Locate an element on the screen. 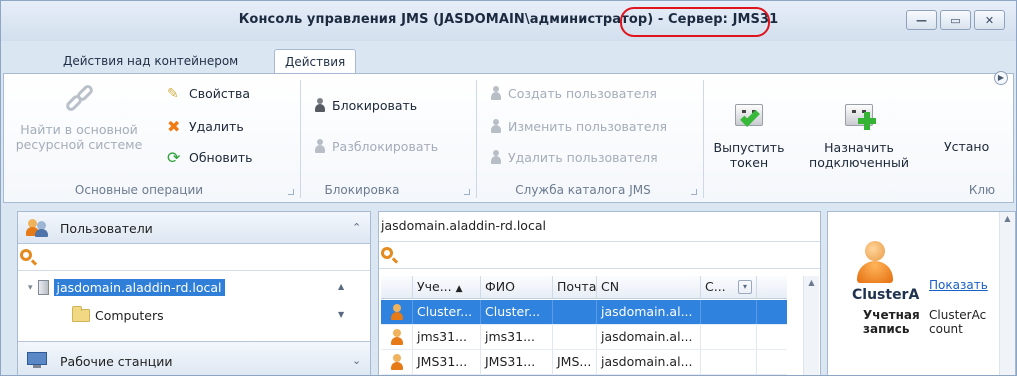 The image size is (1017, 376). current-path-label: jasdomain.aladdin-rd.local is located at coordinates (463, 225).